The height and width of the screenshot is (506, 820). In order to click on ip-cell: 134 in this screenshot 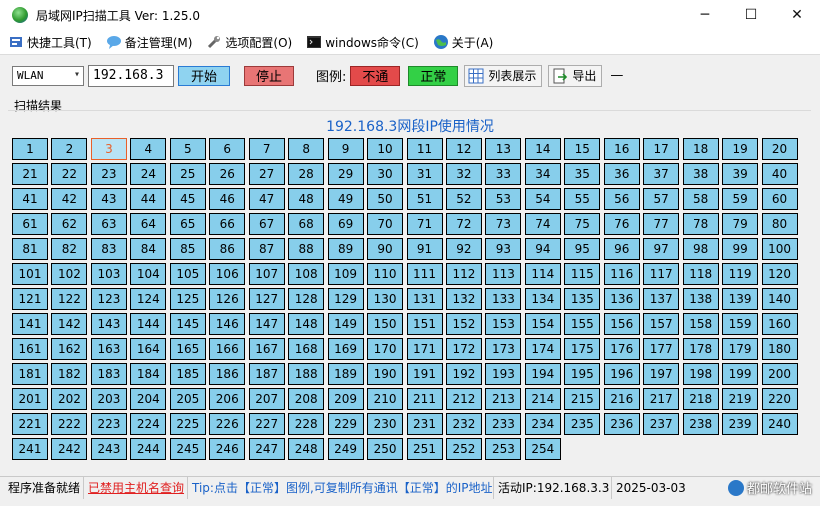, I will do `click(542, 299)`.